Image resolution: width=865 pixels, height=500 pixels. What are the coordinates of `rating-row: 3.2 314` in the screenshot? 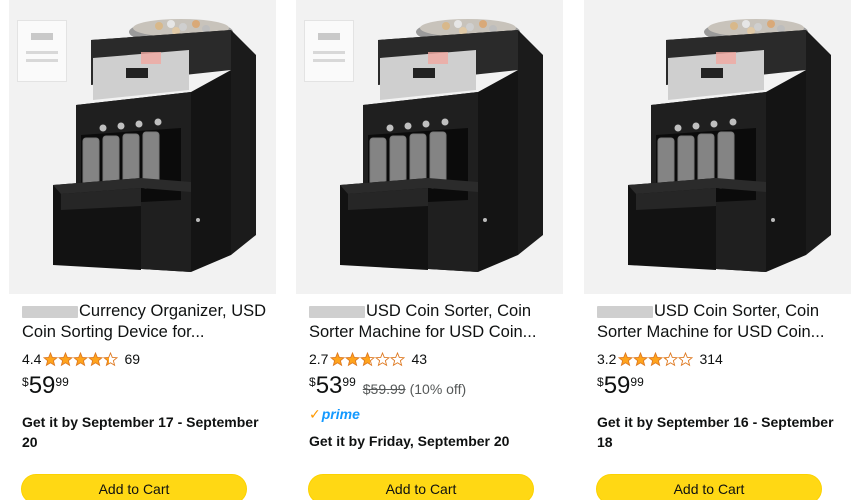 It's located at (660, 359).